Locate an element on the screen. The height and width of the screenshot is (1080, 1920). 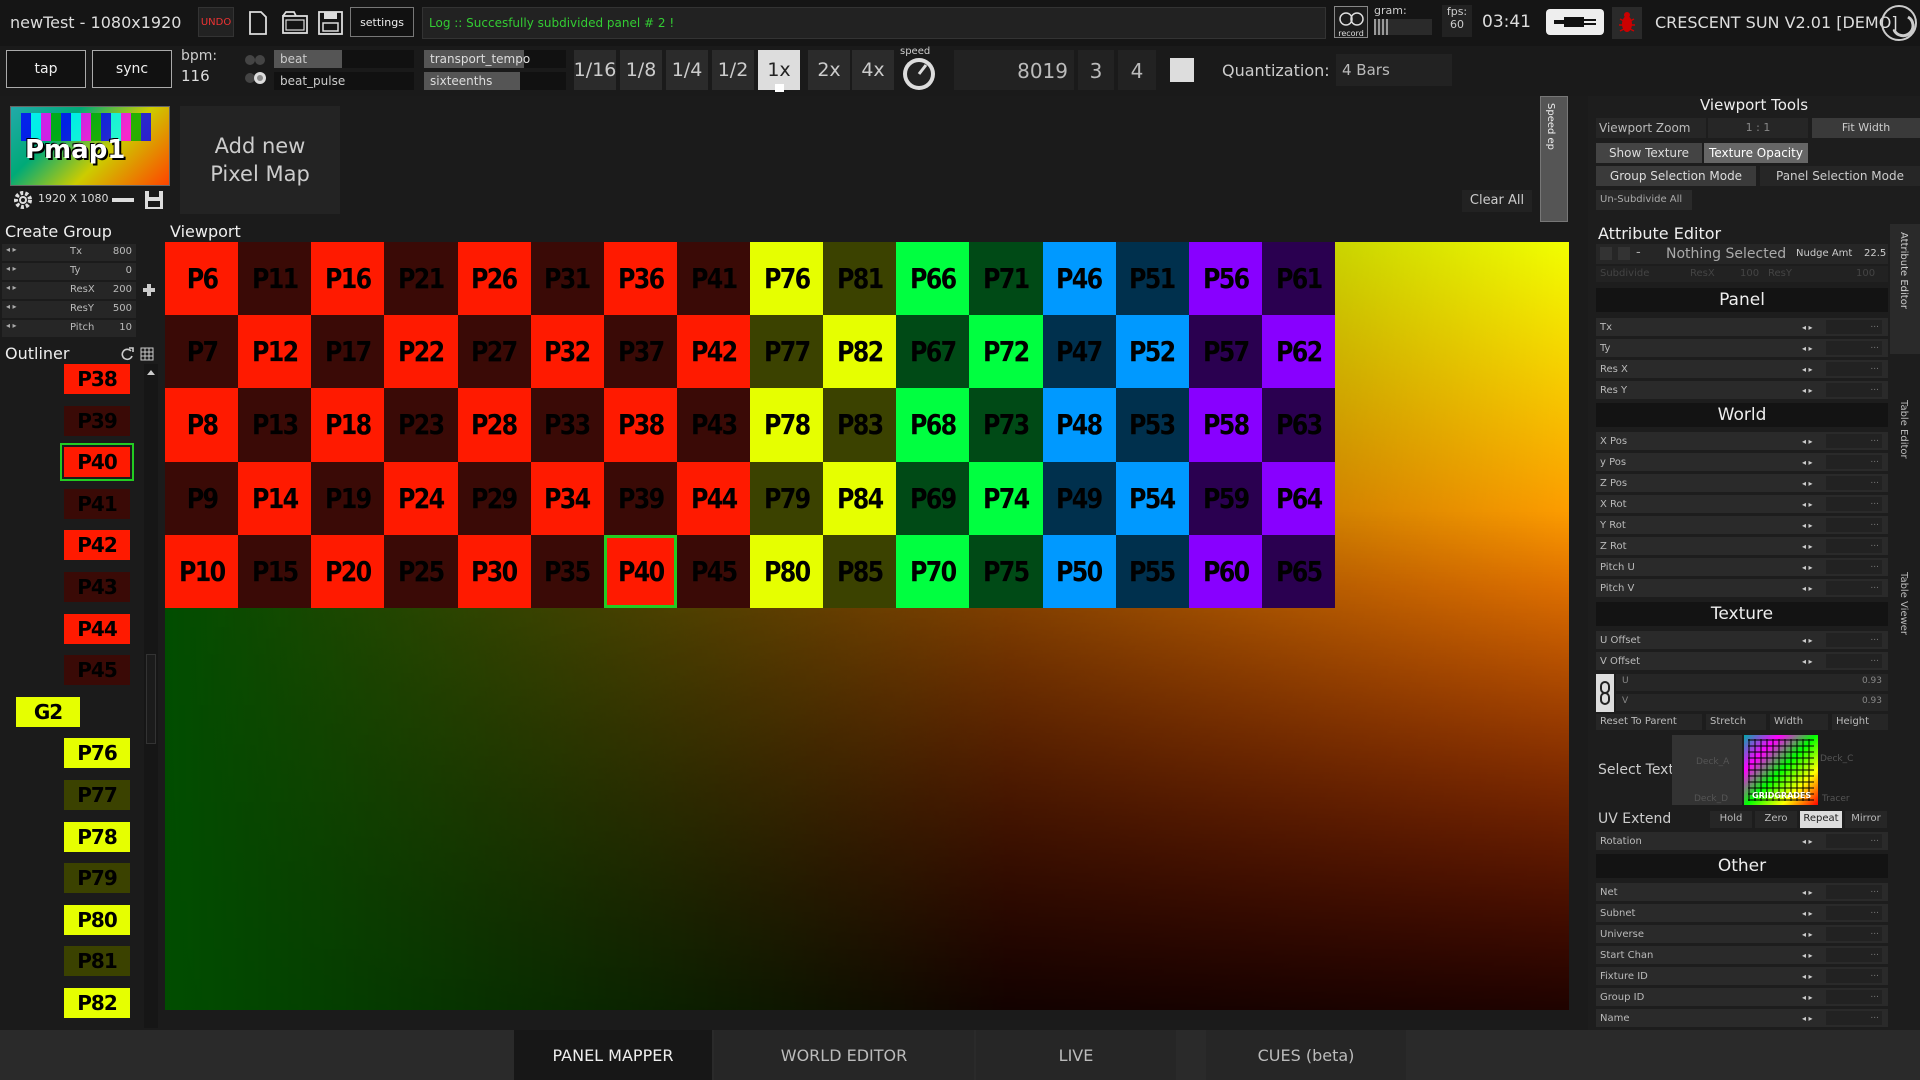
minus-icon is located at coordinates (123, 200).